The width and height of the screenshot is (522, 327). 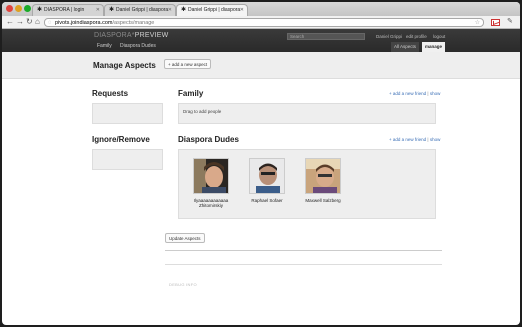 I want to click on page-icon: ◌, so click(x=50, y=23).